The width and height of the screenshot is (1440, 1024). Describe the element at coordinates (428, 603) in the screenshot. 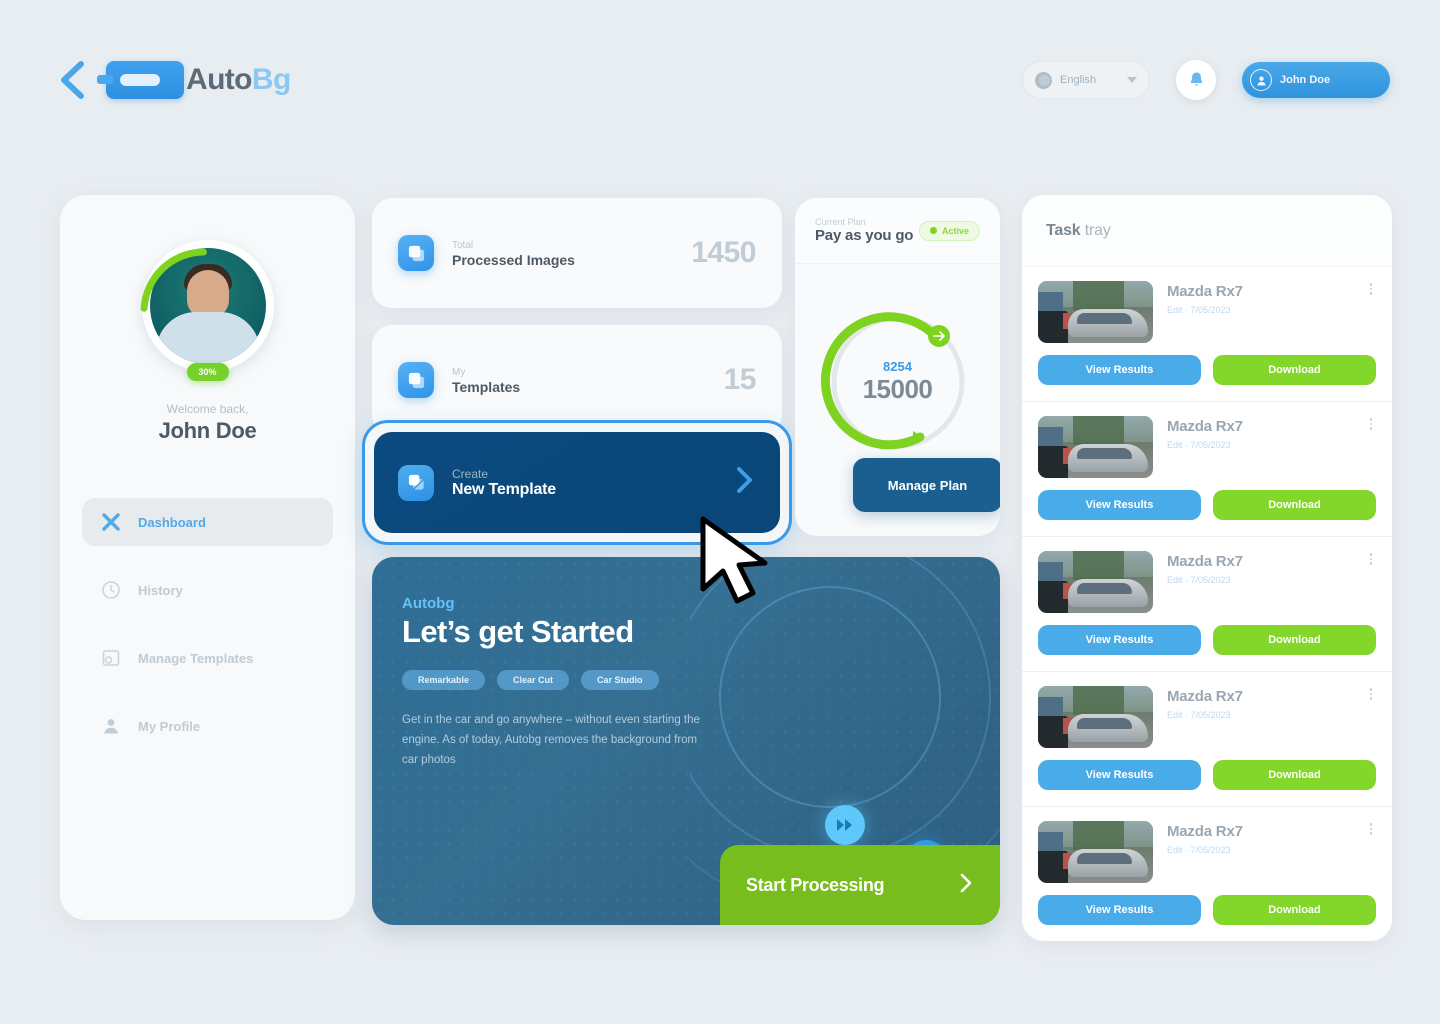

I see `banner-eyebrow: Autobg` at that location.